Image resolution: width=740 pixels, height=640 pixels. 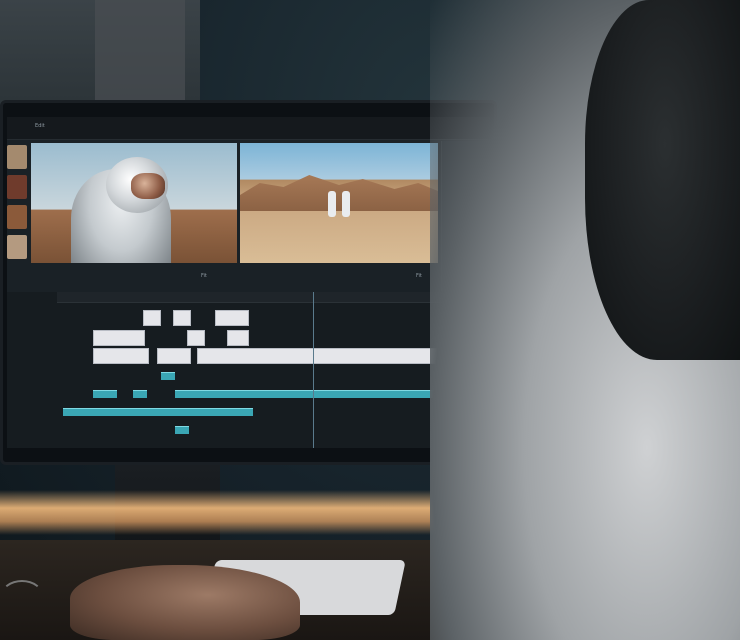 What do you see at coordinates (40, 126) in the screenshot?
I see `topbar-label: Edit` at bounding box center [40, 126].